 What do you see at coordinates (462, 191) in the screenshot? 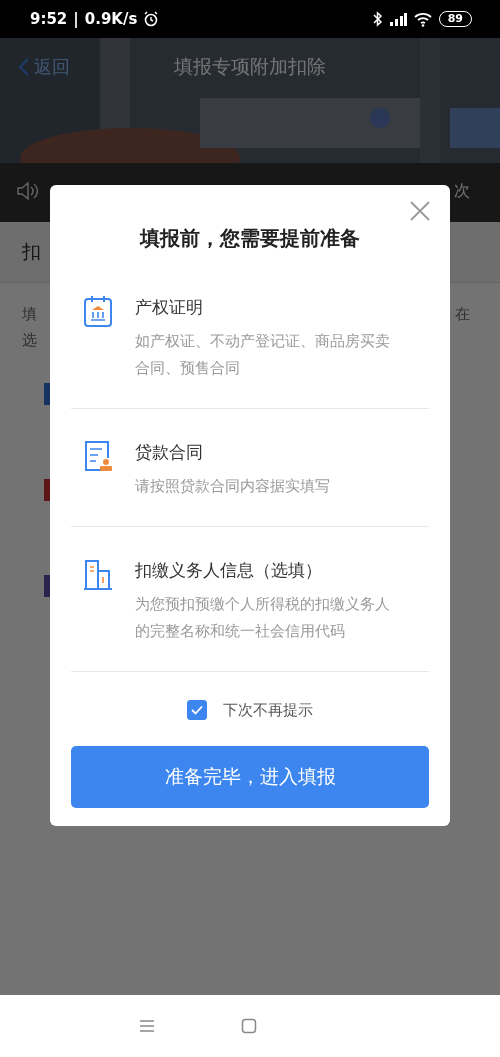
I see `notice-text: 次` at bounding box center [462, 191].